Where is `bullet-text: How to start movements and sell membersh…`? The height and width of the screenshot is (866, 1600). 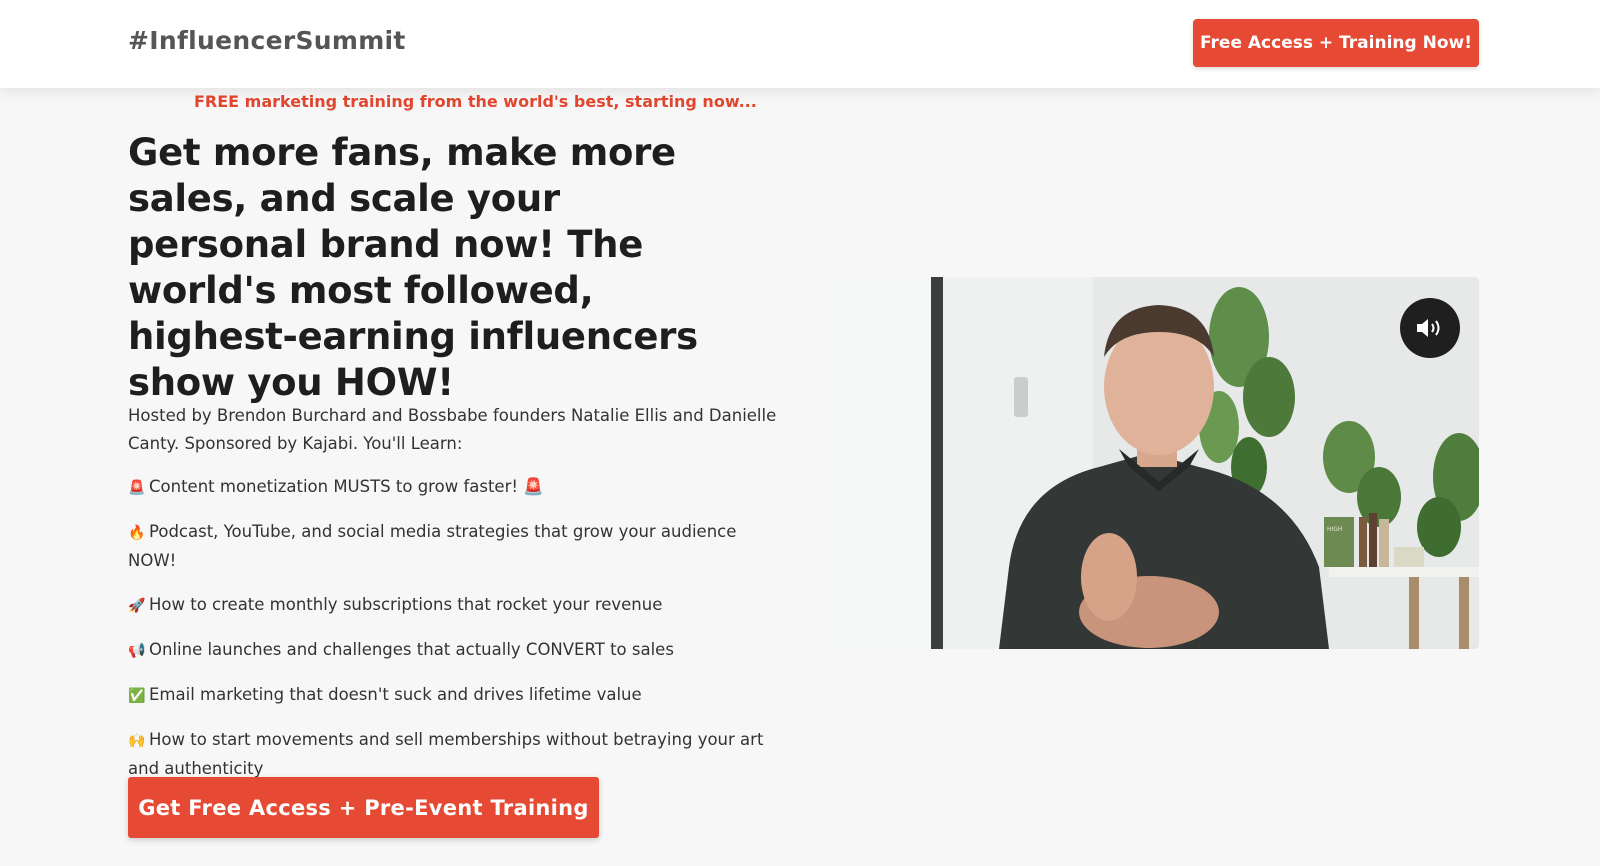
bullet-text: How to start movements and sell membersh… is located at coordinates (446, 754).